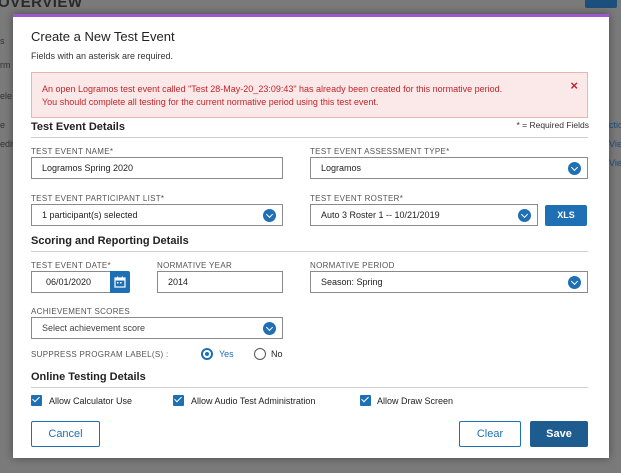 This screenshot has width=621, height=473. What do you see at coordinates (157, 215) in the screenshot?
I see `participant-list-select: 1 participant(s) selected` at bounding box center [157, 215].